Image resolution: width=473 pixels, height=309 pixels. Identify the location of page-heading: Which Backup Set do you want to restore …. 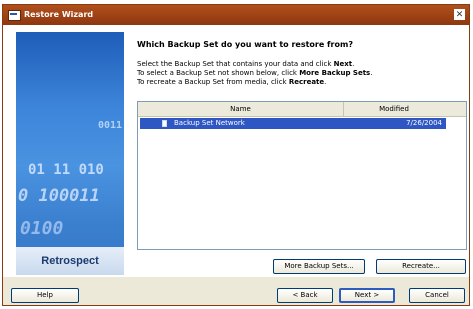
(245, 44).